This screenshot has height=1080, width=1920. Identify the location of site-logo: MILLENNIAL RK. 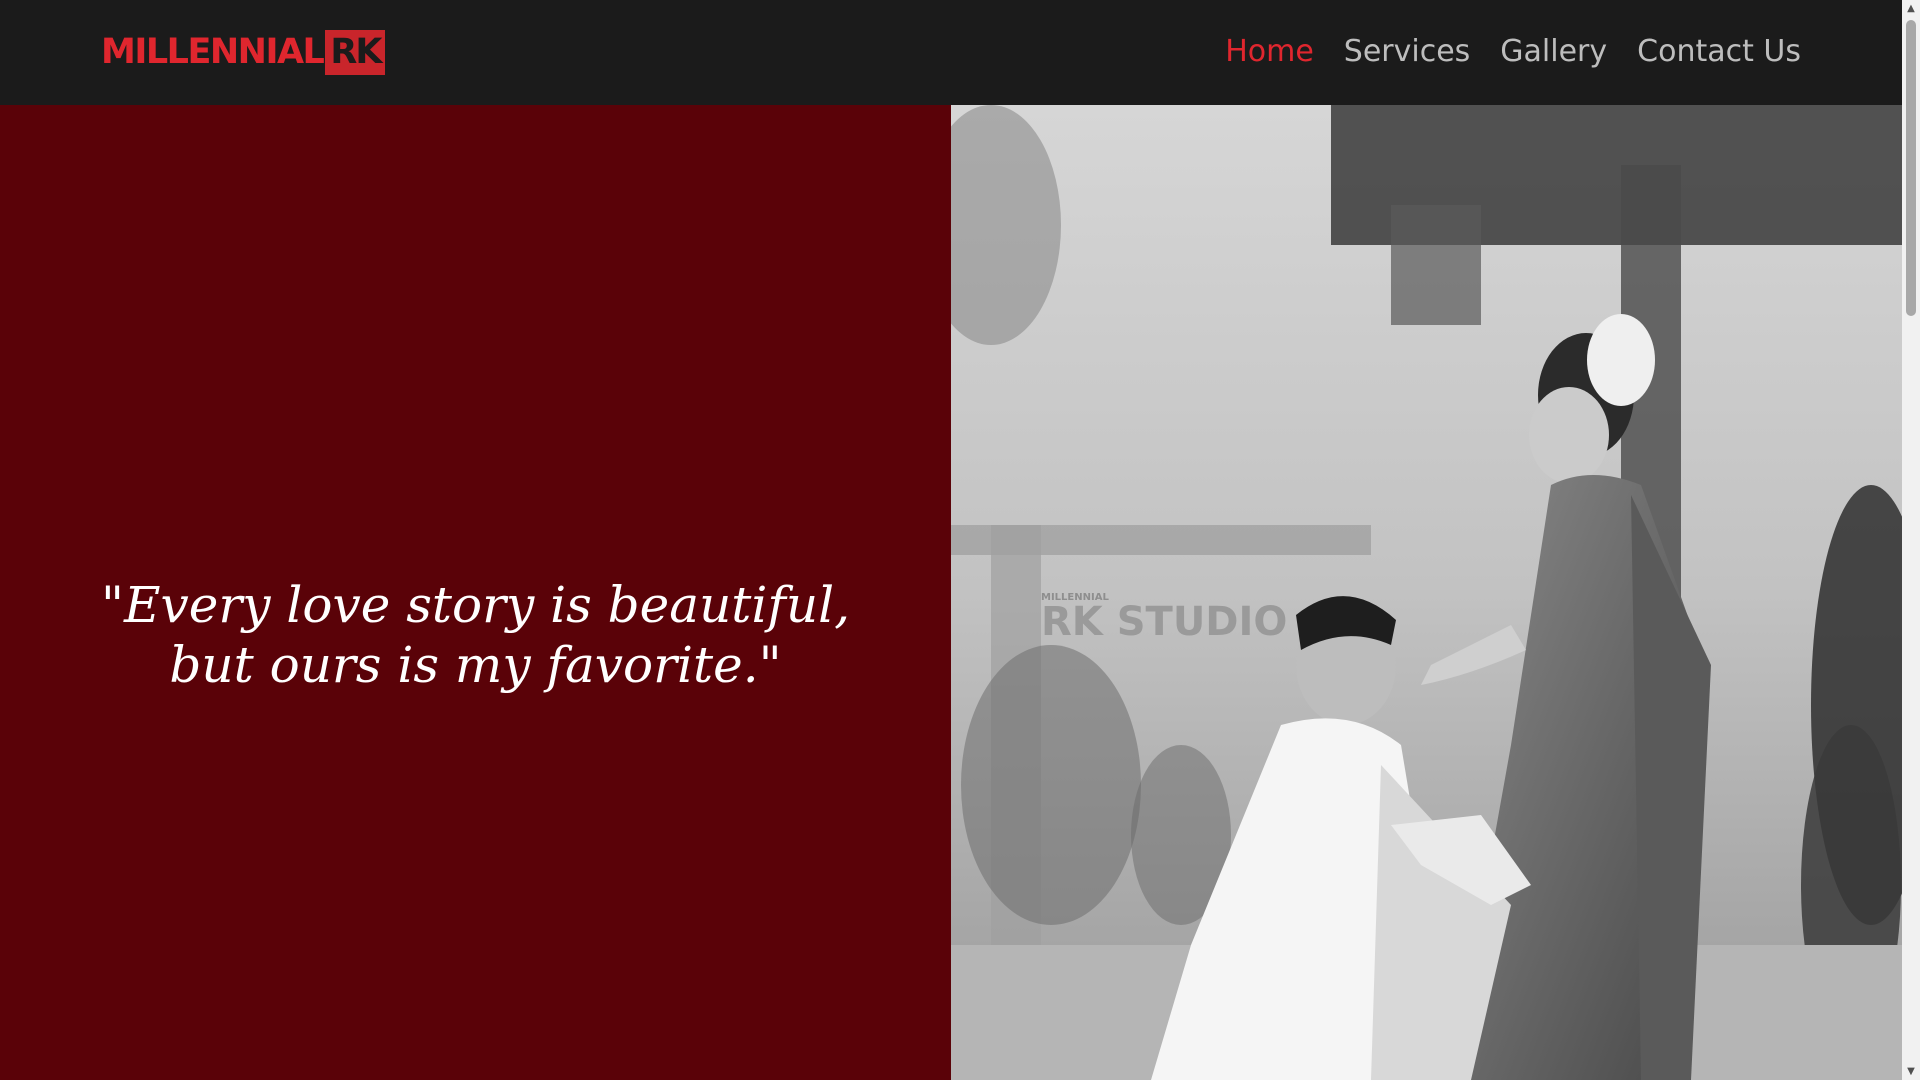
(243, 52).